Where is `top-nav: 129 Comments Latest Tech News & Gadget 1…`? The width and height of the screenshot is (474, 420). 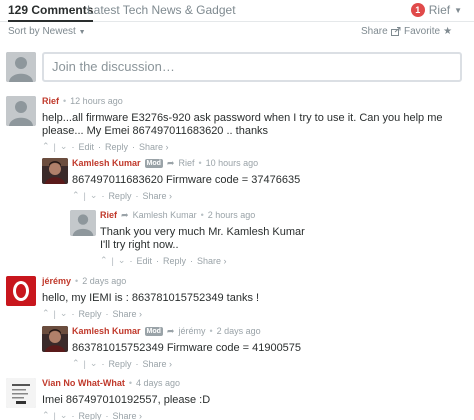 top-nav: 129 Comments Latest Tech News & Gadget 1… is located at coordinates (237, 11).